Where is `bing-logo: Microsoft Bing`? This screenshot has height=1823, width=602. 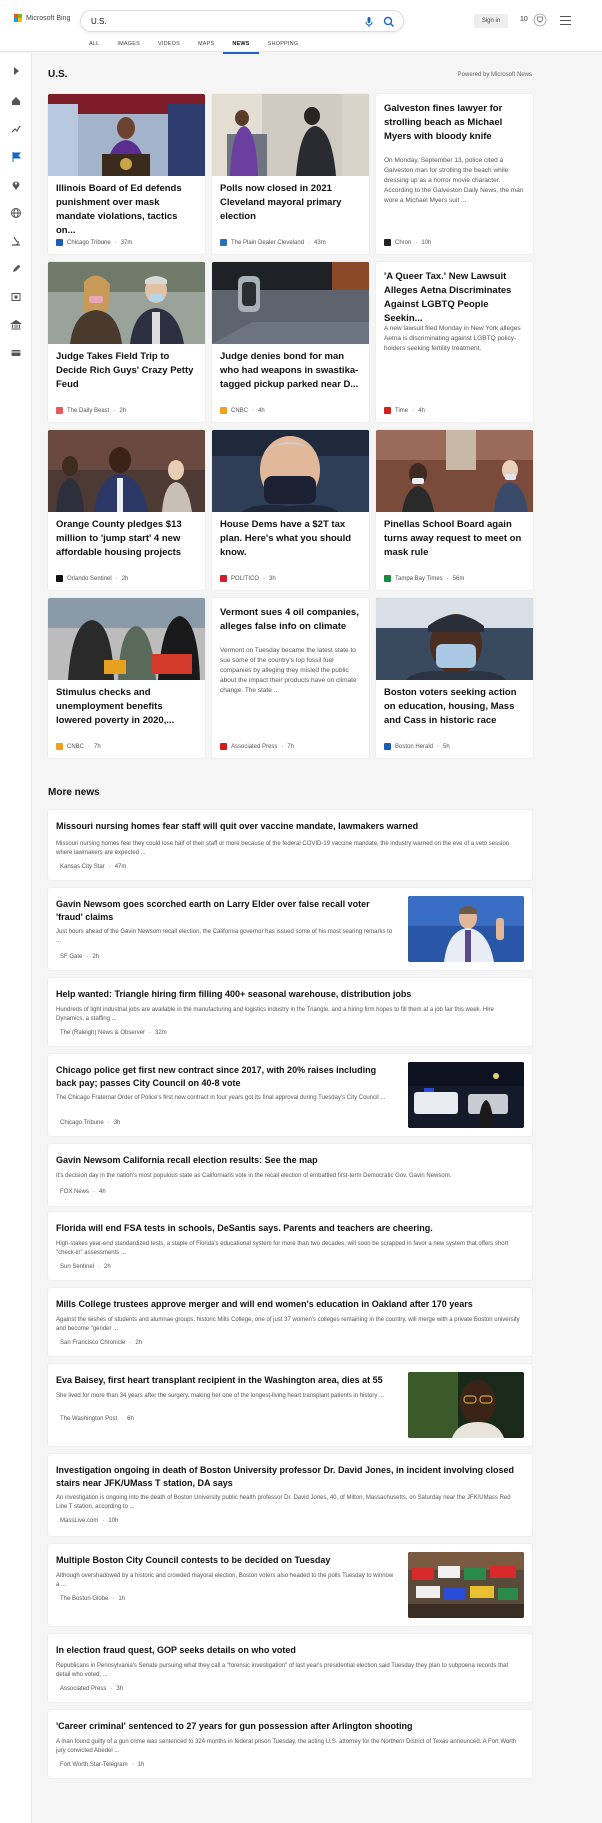
bing-logo: Microsoft Bing is located at coordinates (42, 18).